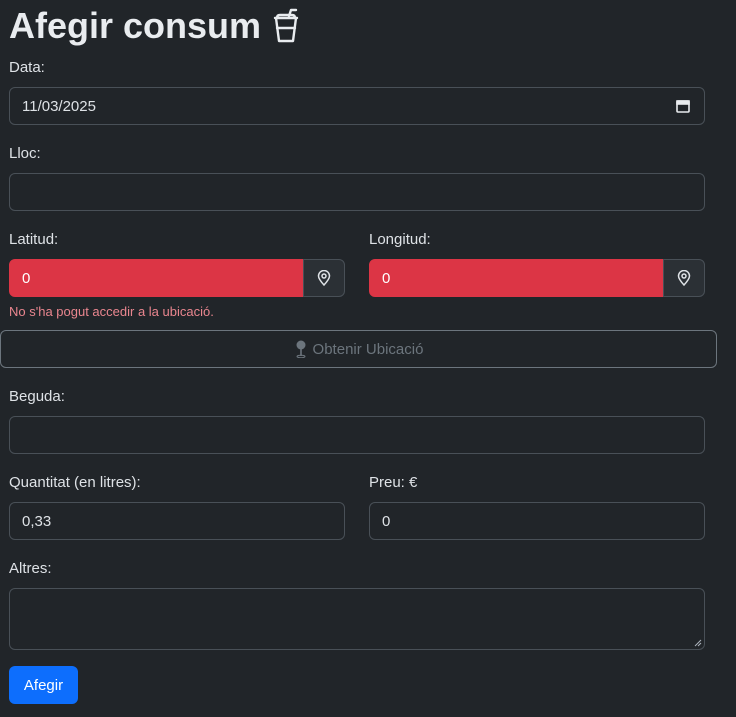 The height and width of the screenshot is (717, 736). What do you see at coordinates (37, 521) in the screenshot?
I see `quantity-input-value: 0,33` at bounding box center [37, 521].